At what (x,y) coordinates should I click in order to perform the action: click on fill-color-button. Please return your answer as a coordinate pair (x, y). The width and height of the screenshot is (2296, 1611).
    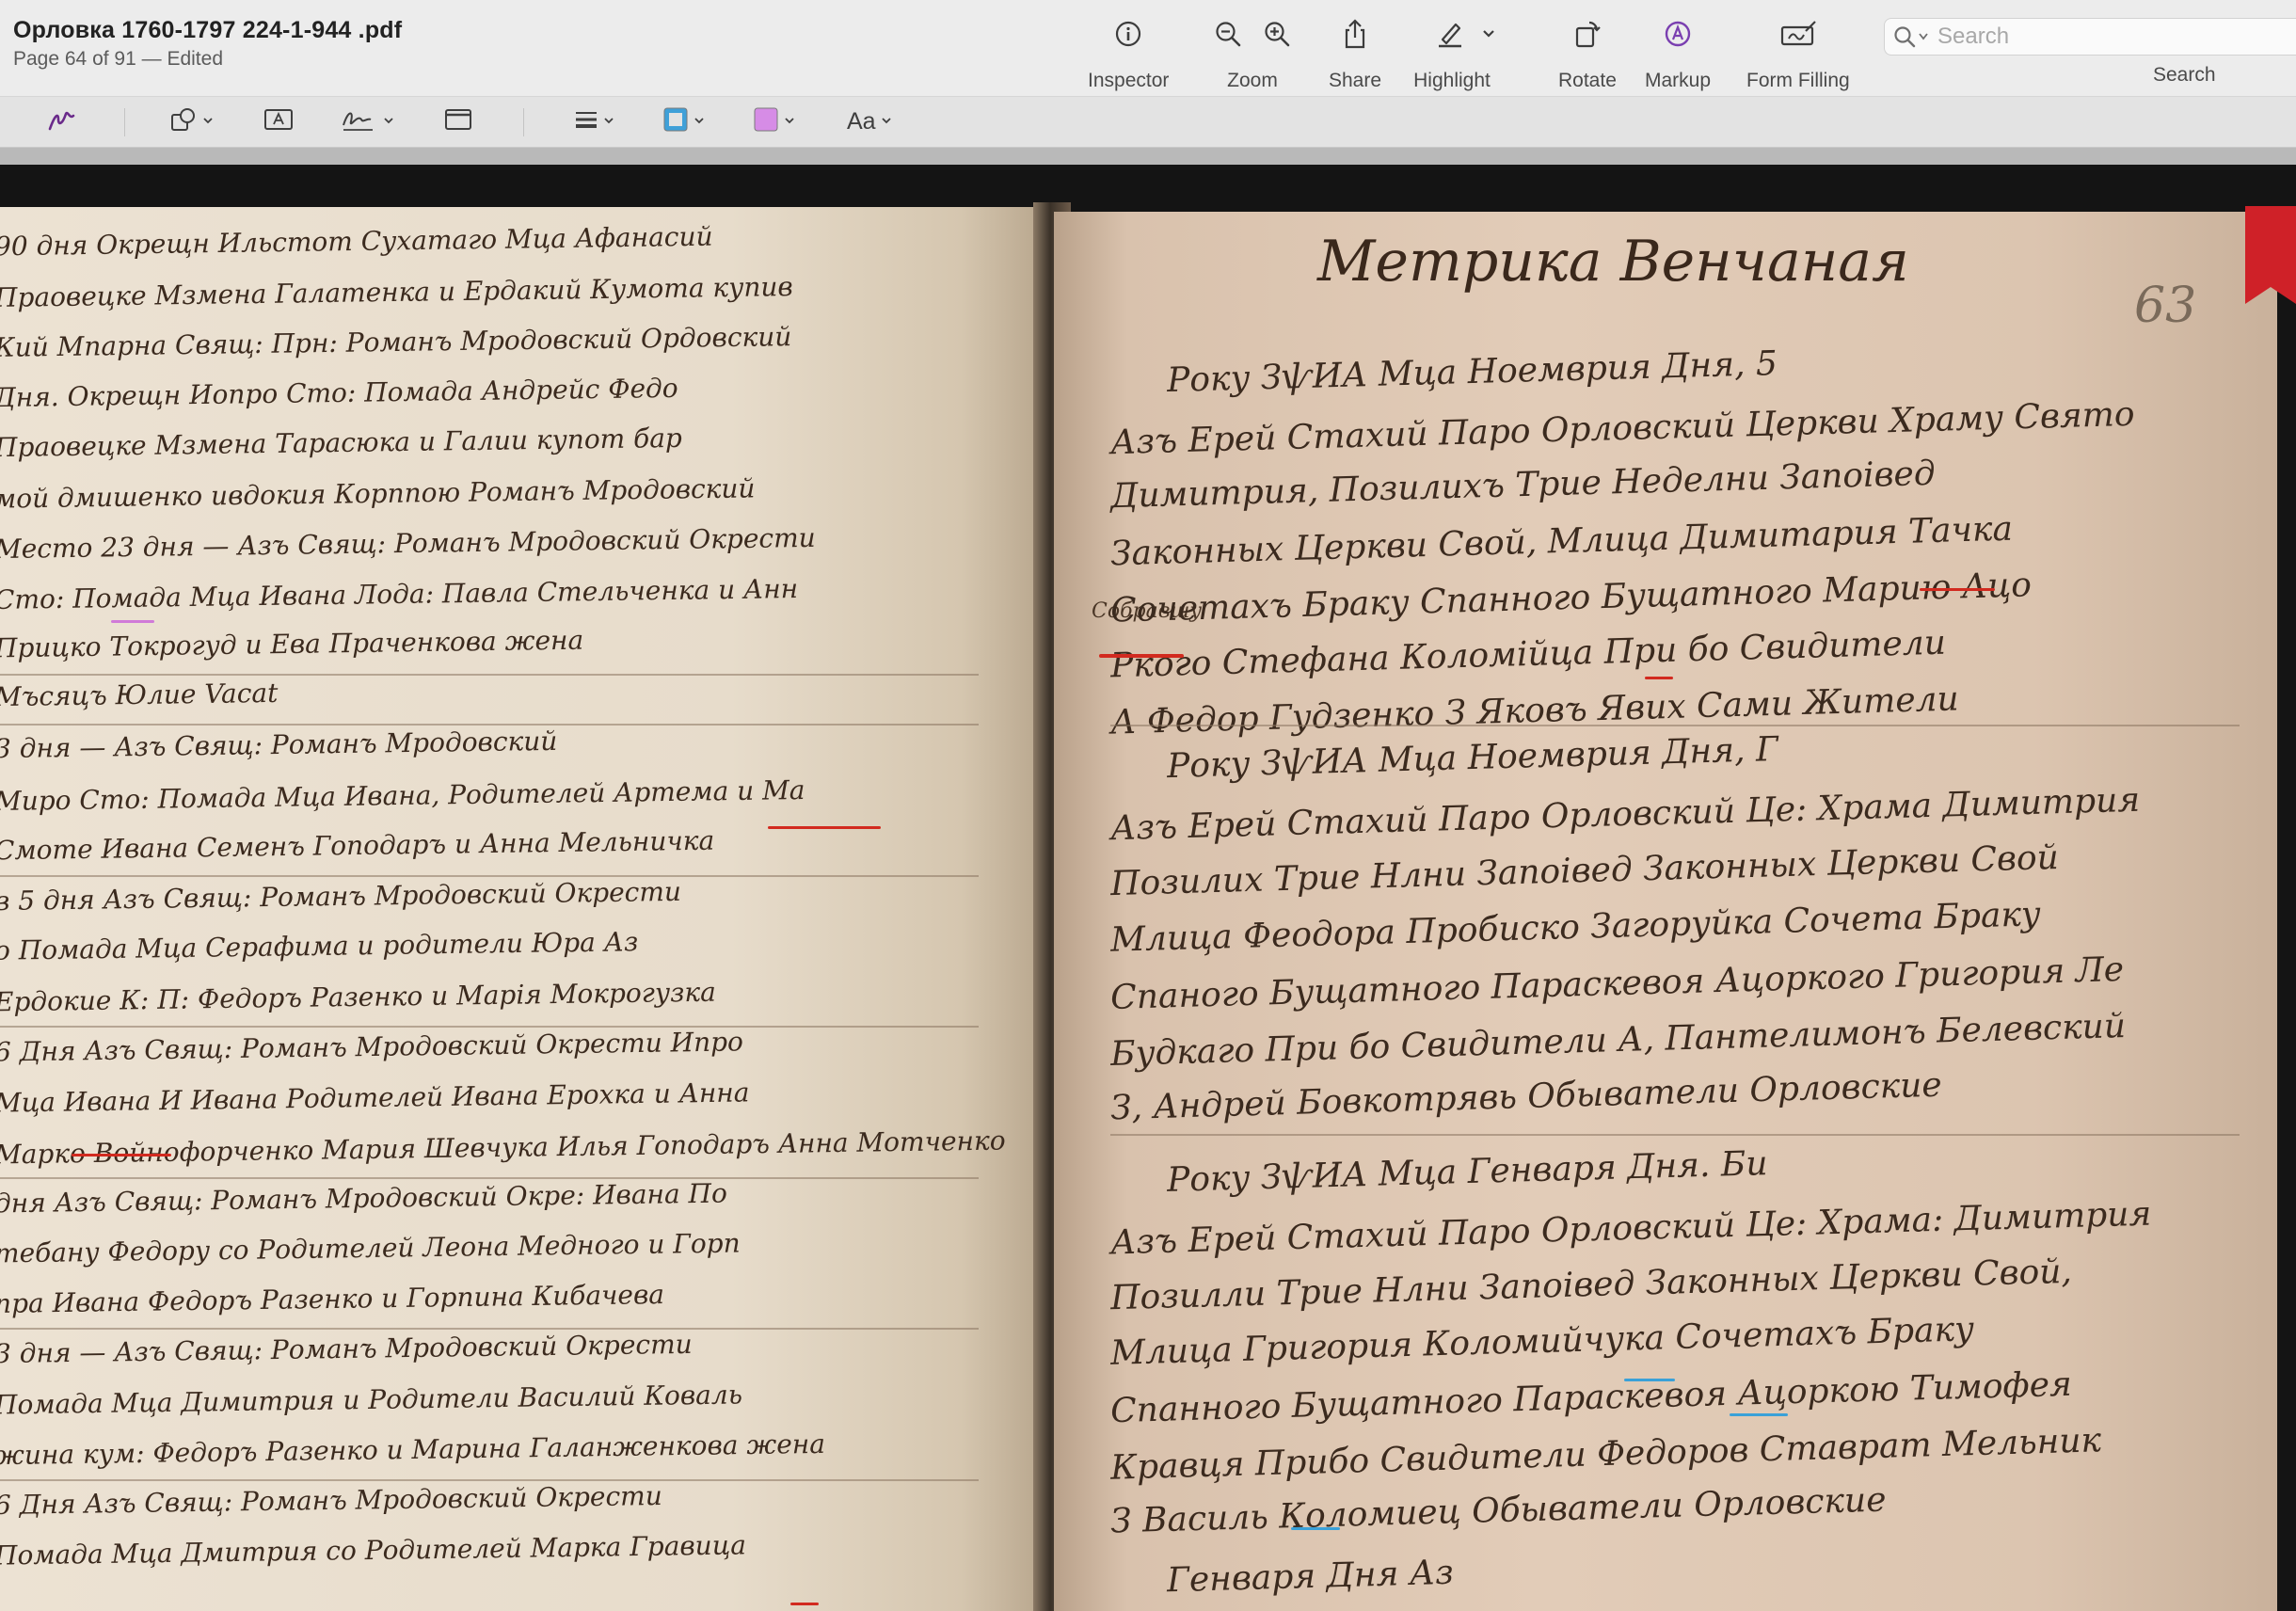
    Looking at the image, I should click on (773, 121).